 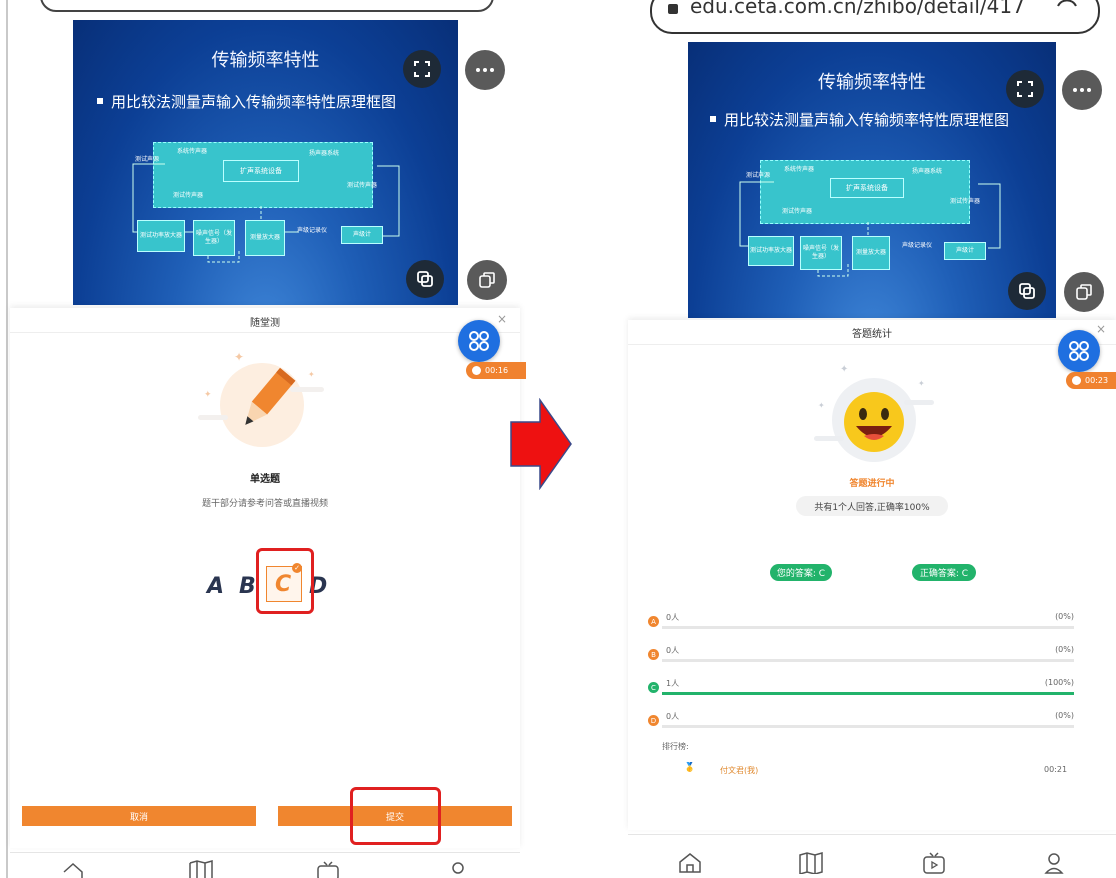 I want to click on option-c-badge: C, so click(x=653, y=687).